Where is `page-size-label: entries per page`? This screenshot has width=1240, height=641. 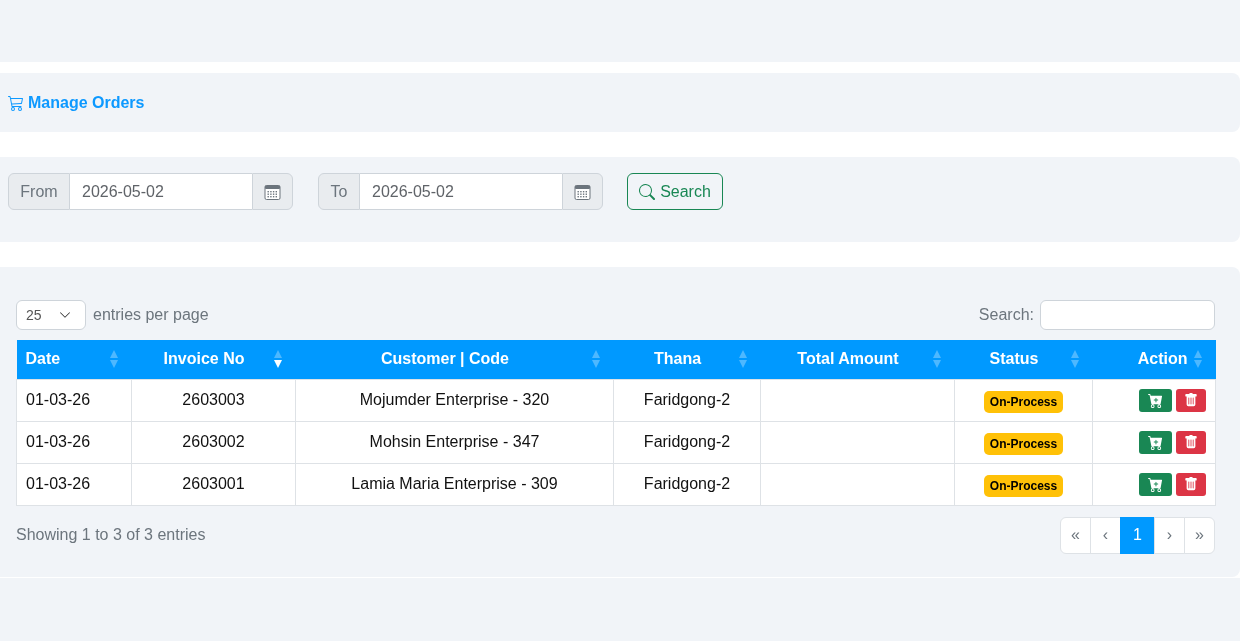
page-size-label: entries per page is located at coordinates (151, 315).